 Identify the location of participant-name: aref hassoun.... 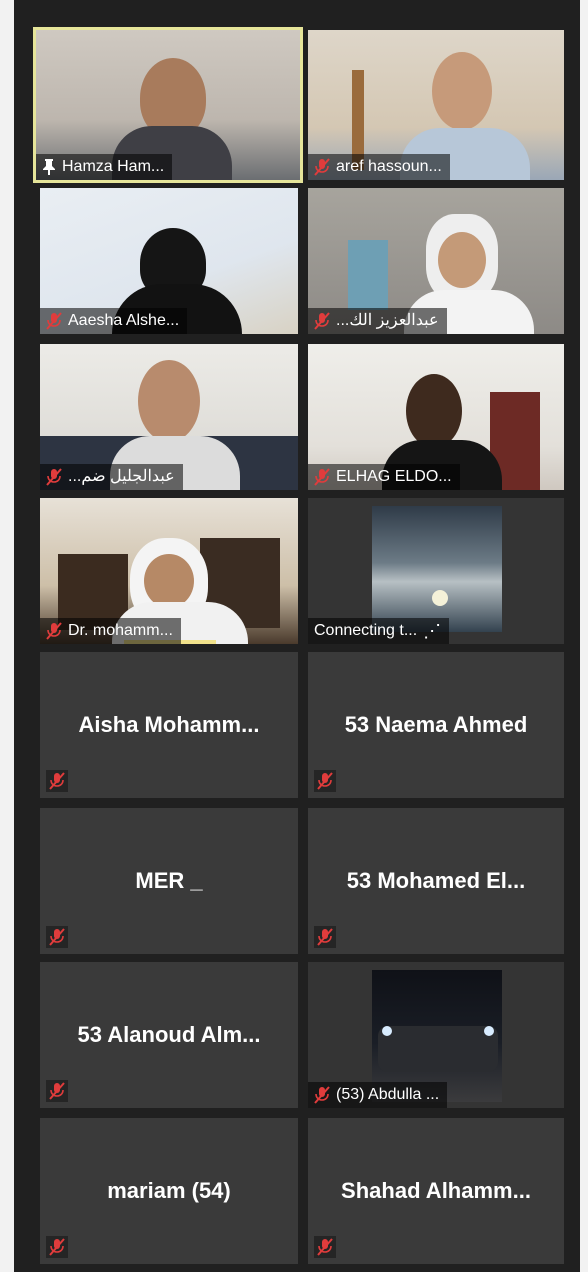
(389, 166).